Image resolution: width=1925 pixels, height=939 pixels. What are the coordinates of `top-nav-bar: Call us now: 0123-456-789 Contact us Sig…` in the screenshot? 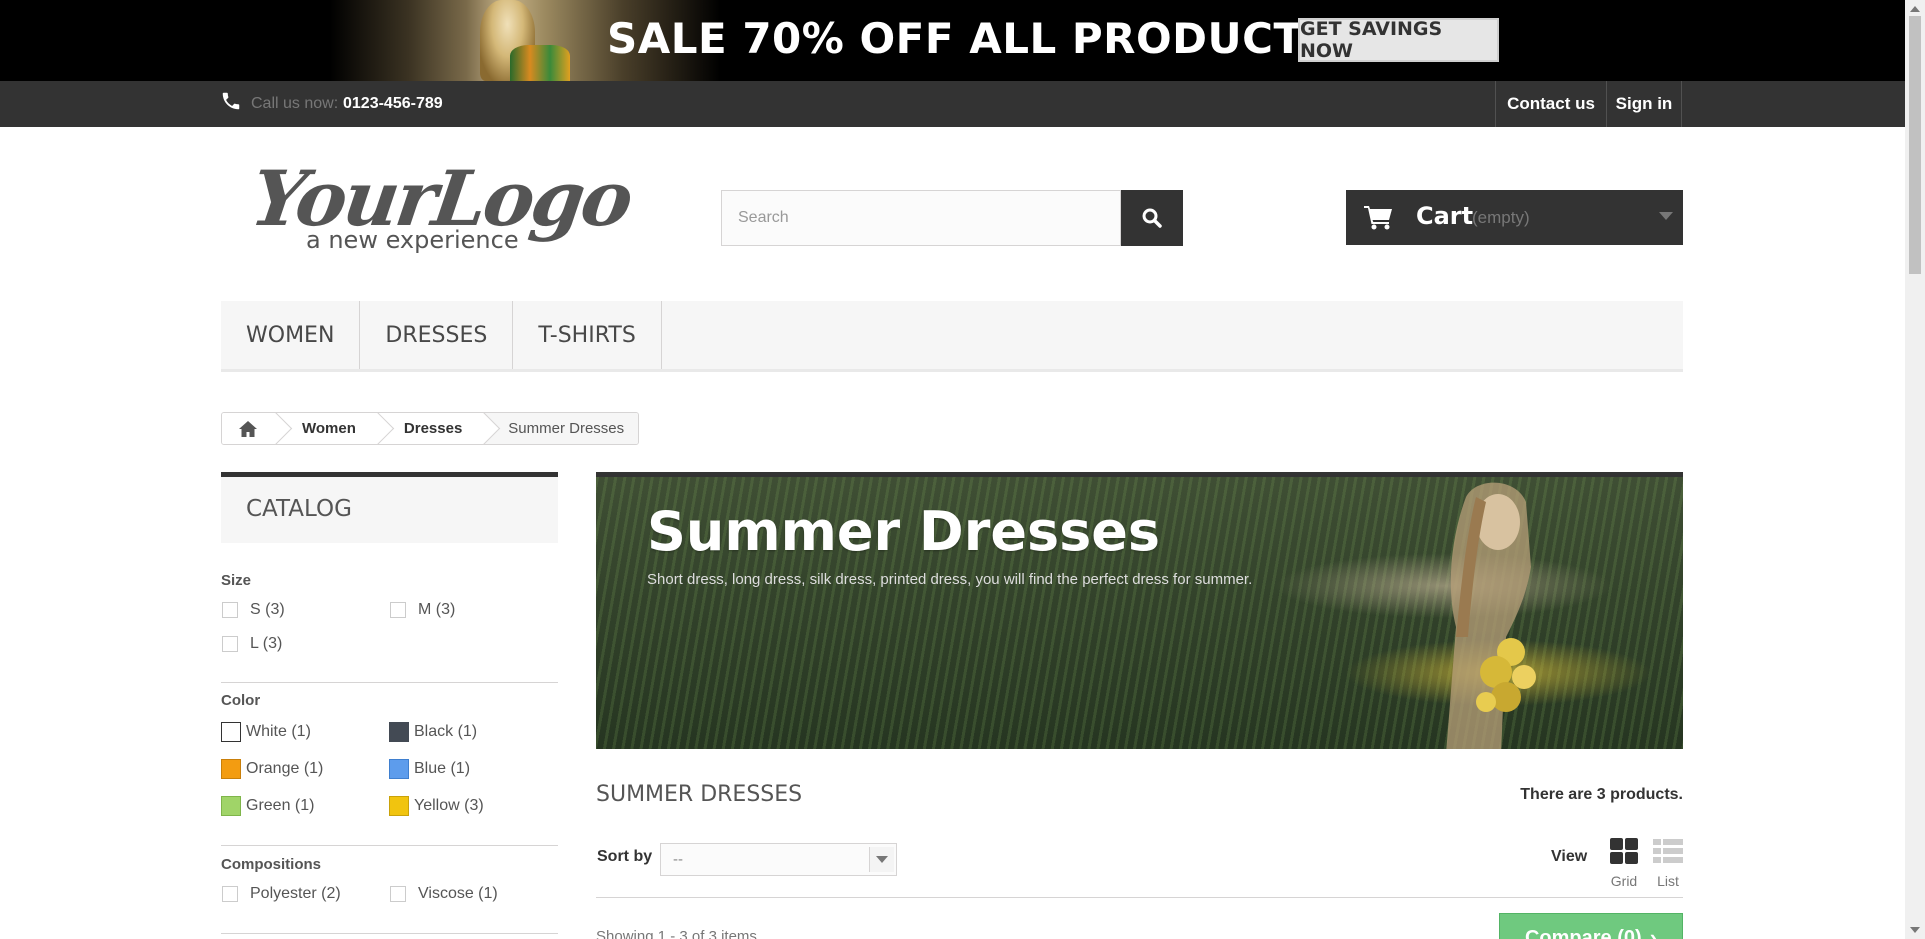 It's located at (952, 104).